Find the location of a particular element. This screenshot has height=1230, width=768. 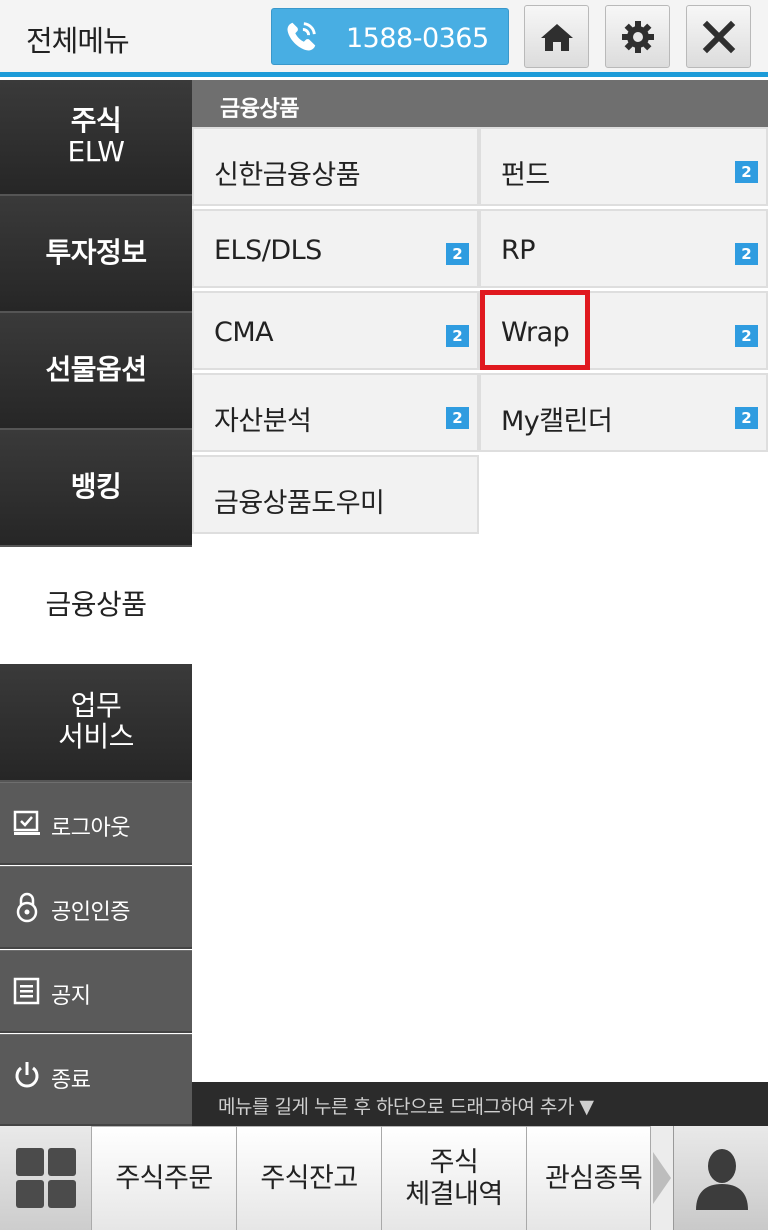

left-menu-label: ELW is located at coordinates (96, 151).